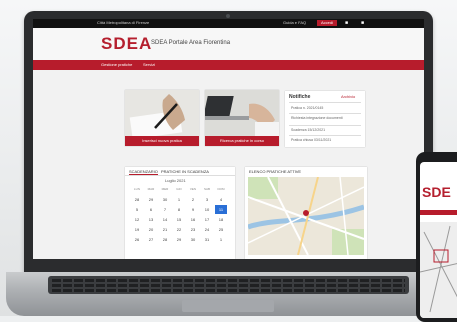 Image resolution: width=457 pixels, height=322 pixels. I want to click on calendar-day: 24, so click(207, 229).